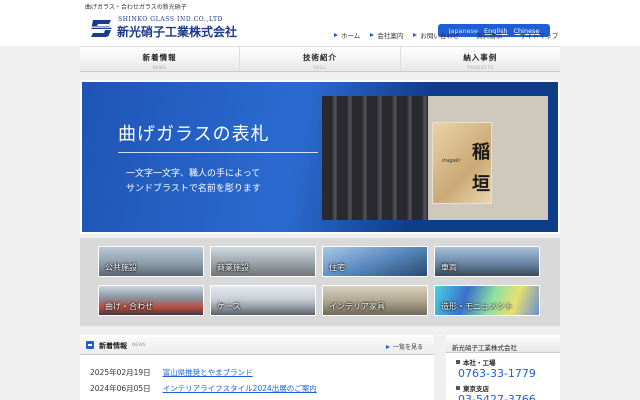 Image resolution: width=640 pixels, height=400 pixels. I want to click on news-more-link: 一覧を見る, so click(404, 346).